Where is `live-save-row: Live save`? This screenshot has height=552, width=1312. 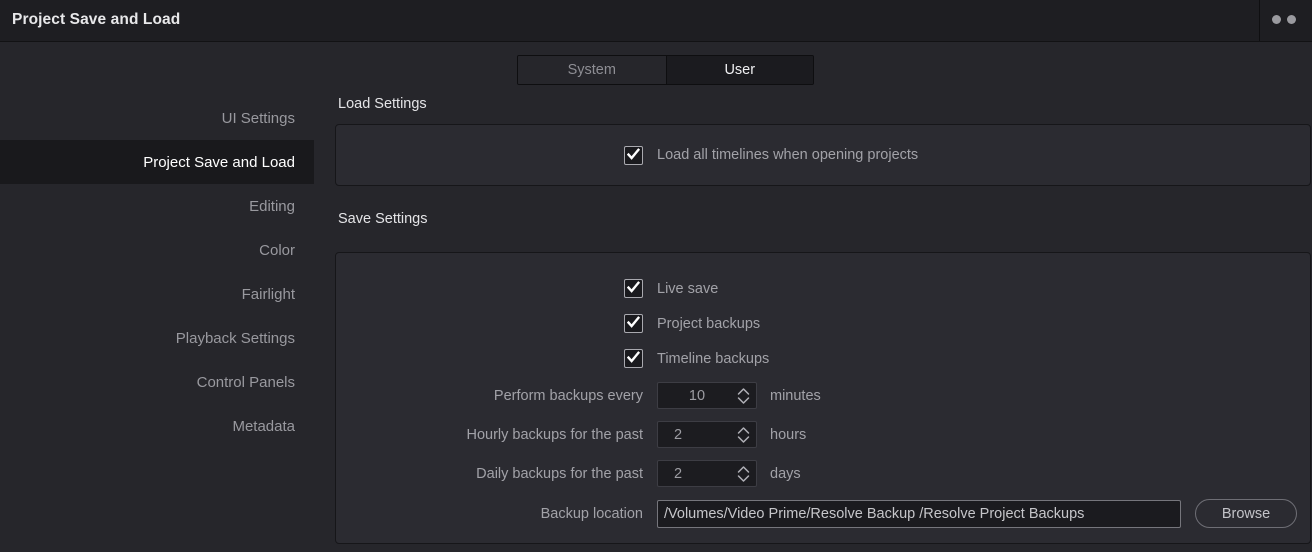 live-save-row: Live save is located at coordinates (823, 288).